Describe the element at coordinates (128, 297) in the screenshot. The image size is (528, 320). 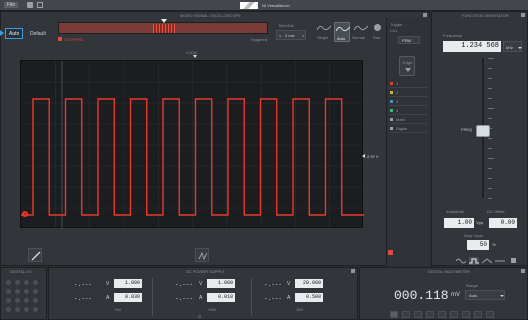
I see `ch1-current-field: 0.030` at that location.